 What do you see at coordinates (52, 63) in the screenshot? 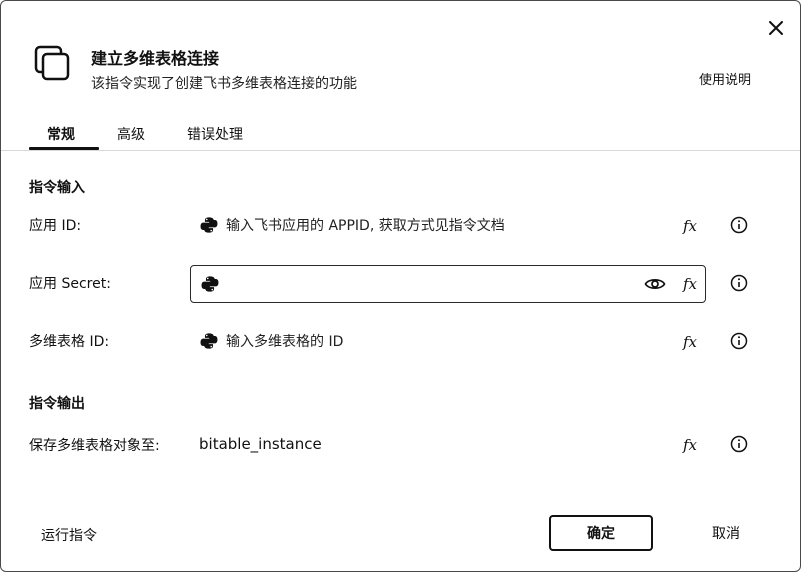
I see `copy-icon` at bounding box center [52, 63].